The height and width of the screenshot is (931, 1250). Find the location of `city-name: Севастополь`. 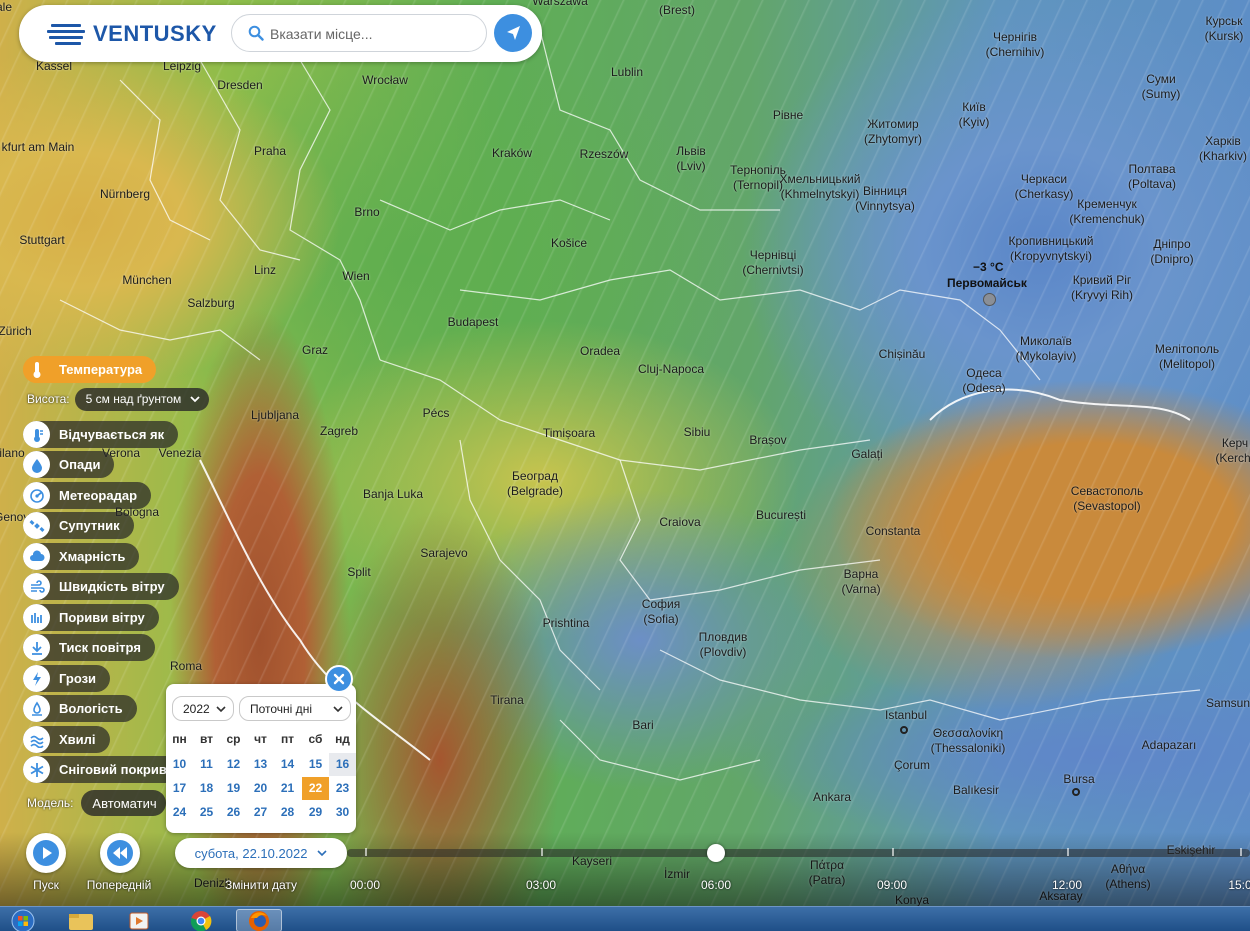

city-name: Севастополь is located at coordinates (1107, 491).